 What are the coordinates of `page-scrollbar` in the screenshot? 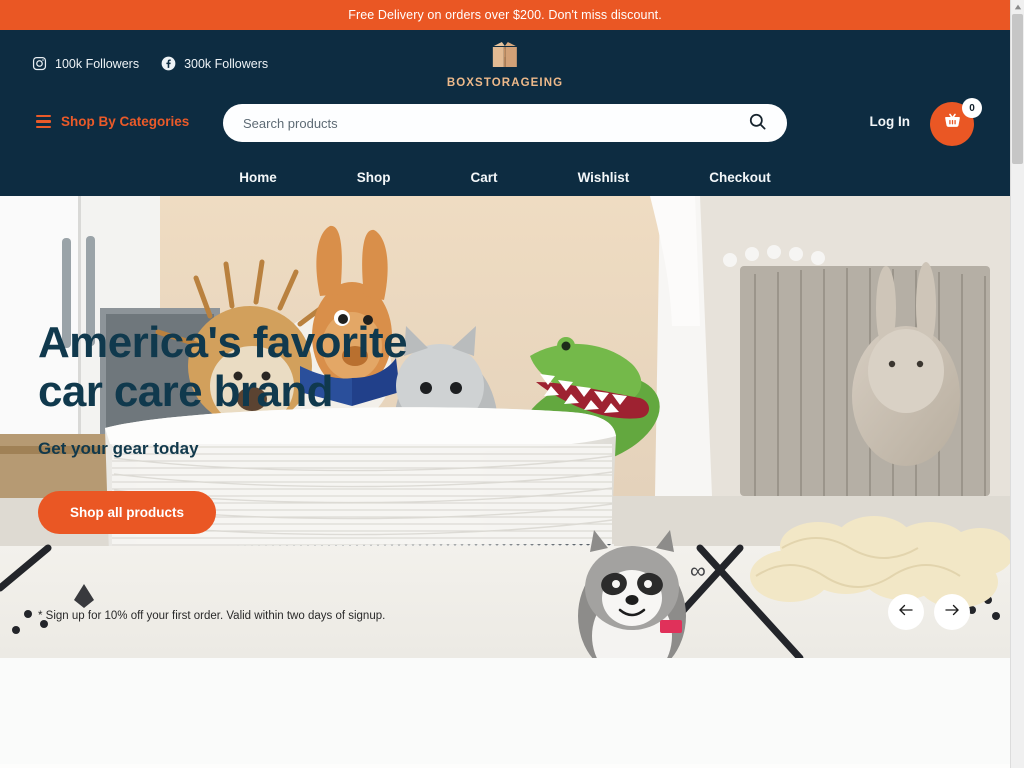 It's located at (1017, 384).